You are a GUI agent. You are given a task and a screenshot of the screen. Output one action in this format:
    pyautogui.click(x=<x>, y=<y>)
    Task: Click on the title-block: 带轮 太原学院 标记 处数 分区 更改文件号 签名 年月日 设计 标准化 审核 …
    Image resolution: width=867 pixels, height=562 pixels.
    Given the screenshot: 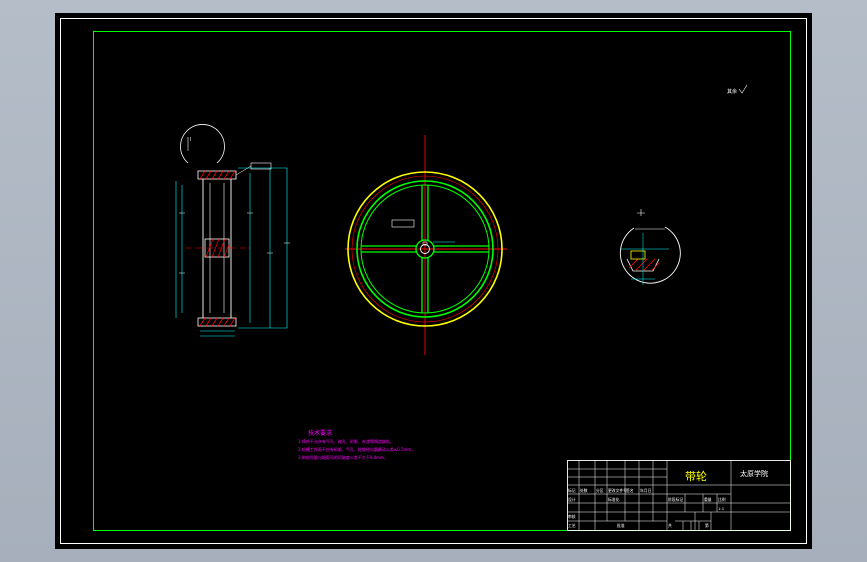 What is the action you would take?
    pyautogui.click(x=679, y=495)
    